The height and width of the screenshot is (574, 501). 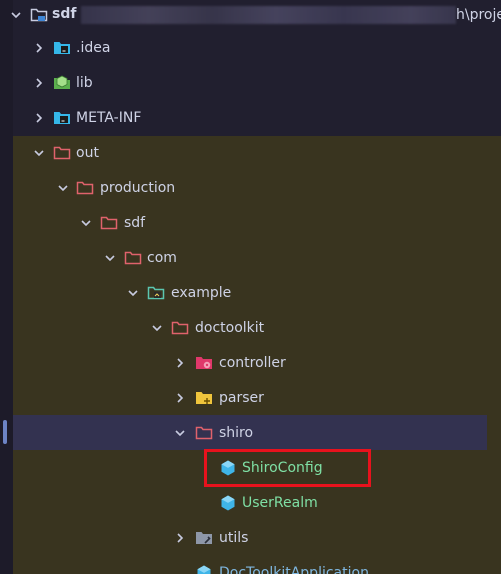 What do you see at coordinates (201, 293) in the screenshot?
I see `tree-item-label: example` at bounding box center [201, 293].